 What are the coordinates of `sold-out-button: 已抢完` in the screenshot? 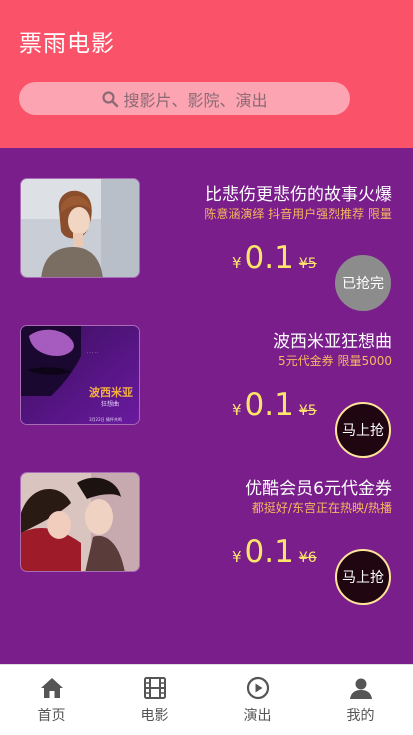 It's located at (363, 283).